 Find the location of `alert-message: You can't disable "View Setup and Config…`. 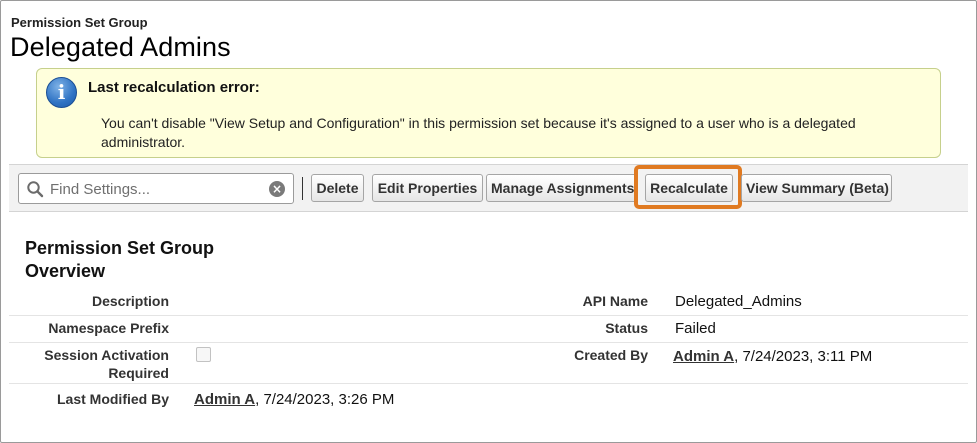

alert-message: You can't disable "View Setup and Config… is located at coordinates (478, 132).